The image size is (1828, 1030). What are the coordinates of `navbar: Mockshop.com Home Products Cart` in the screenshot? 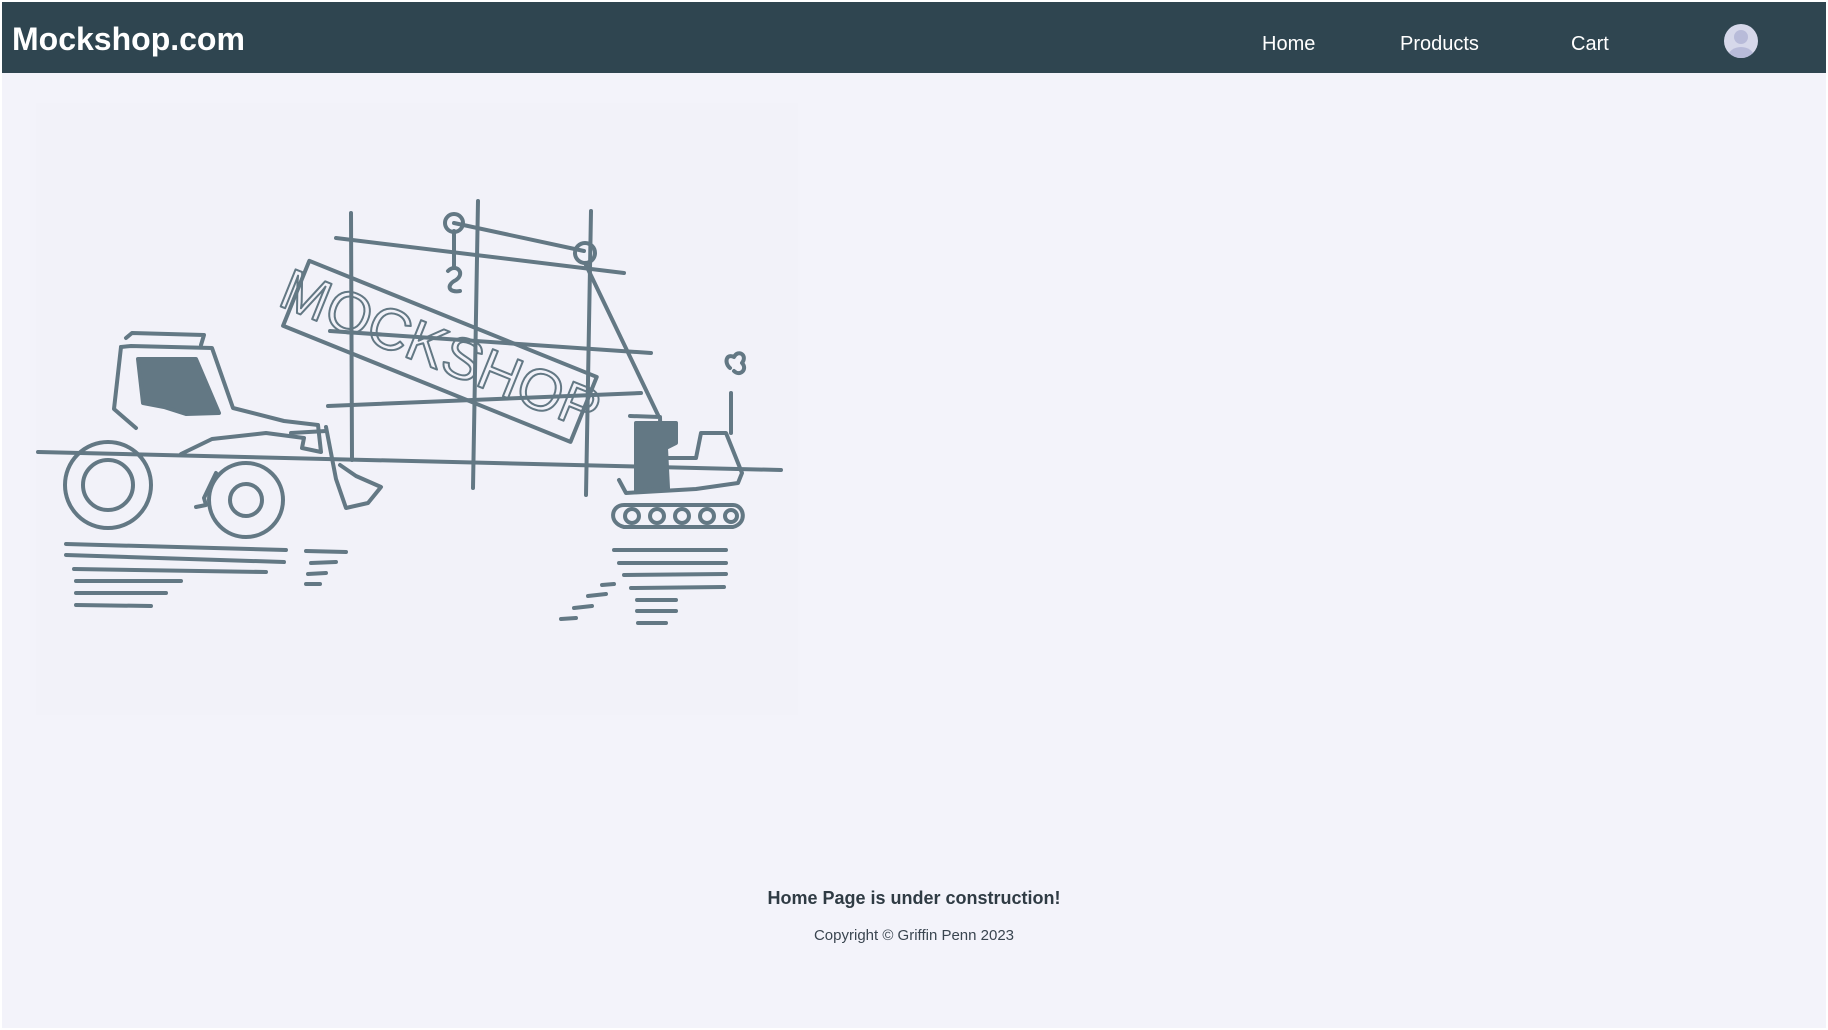 It's located at (914, 37).